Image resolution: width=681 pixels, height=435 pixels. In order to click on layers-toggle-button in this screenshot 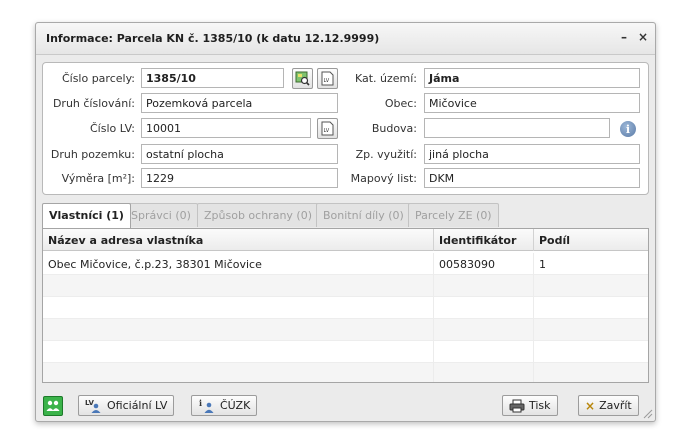, I will do `click(53, 406)`.